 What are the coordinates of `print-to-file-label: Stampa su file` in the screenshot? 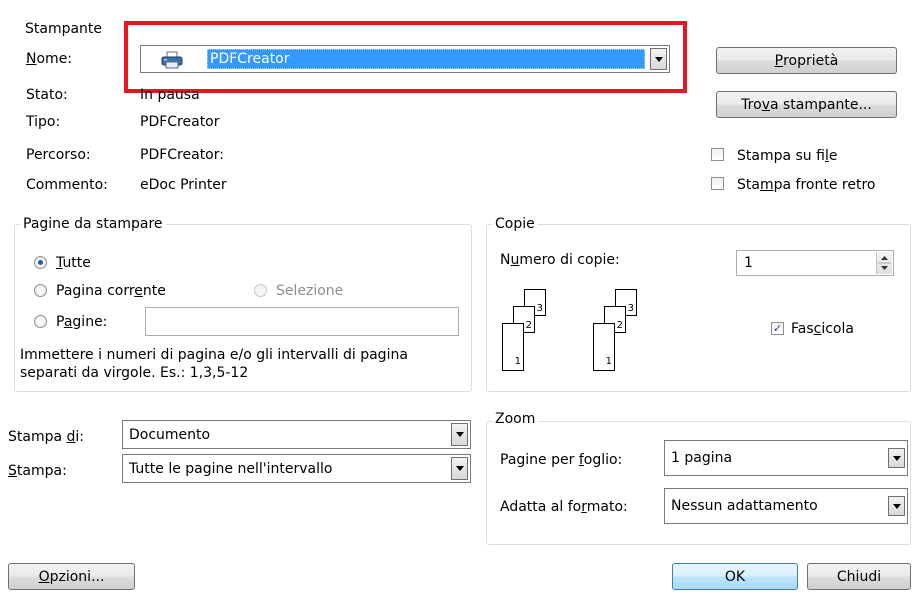 It's located at (787, 156).